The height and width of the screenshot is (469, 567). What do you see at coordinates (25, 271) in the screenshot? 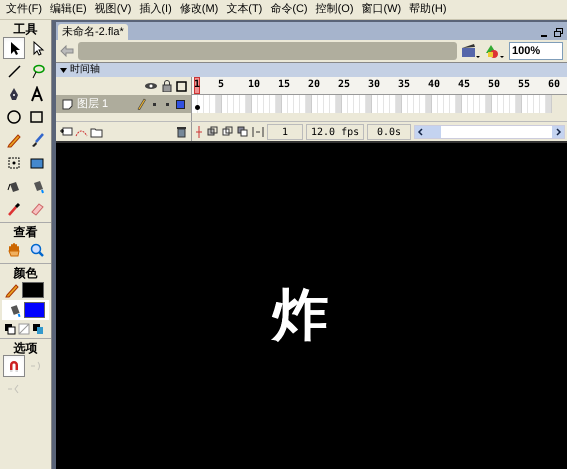
I see `panel-heading: 颜色` at bounding box center [25, 271].